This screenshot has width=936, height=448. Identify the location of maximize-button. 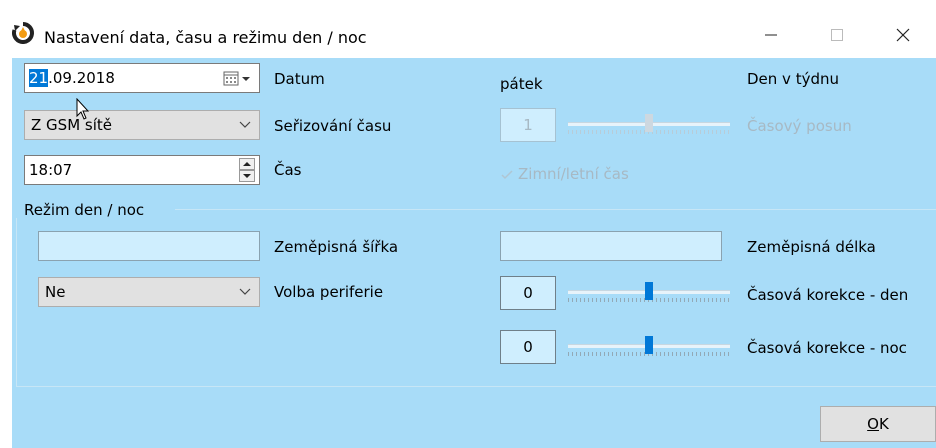
(837, 35).